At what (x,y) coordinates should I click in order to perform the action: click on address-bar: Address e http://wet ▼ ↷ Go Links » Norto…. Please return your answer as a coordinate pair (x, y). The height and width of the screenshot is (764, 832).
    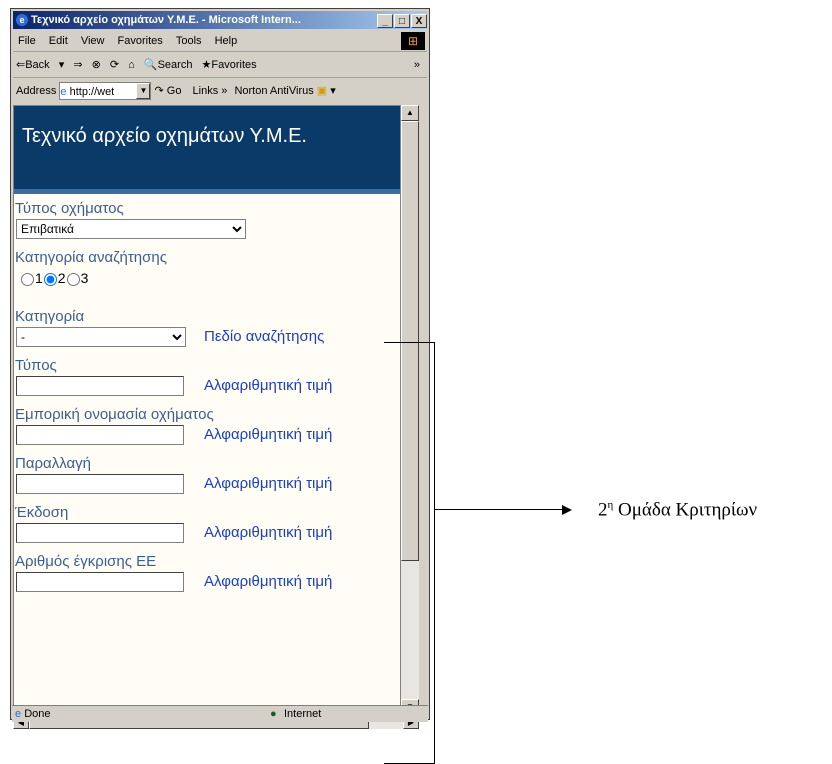
    Looking at the image, I should click on (220, 91).